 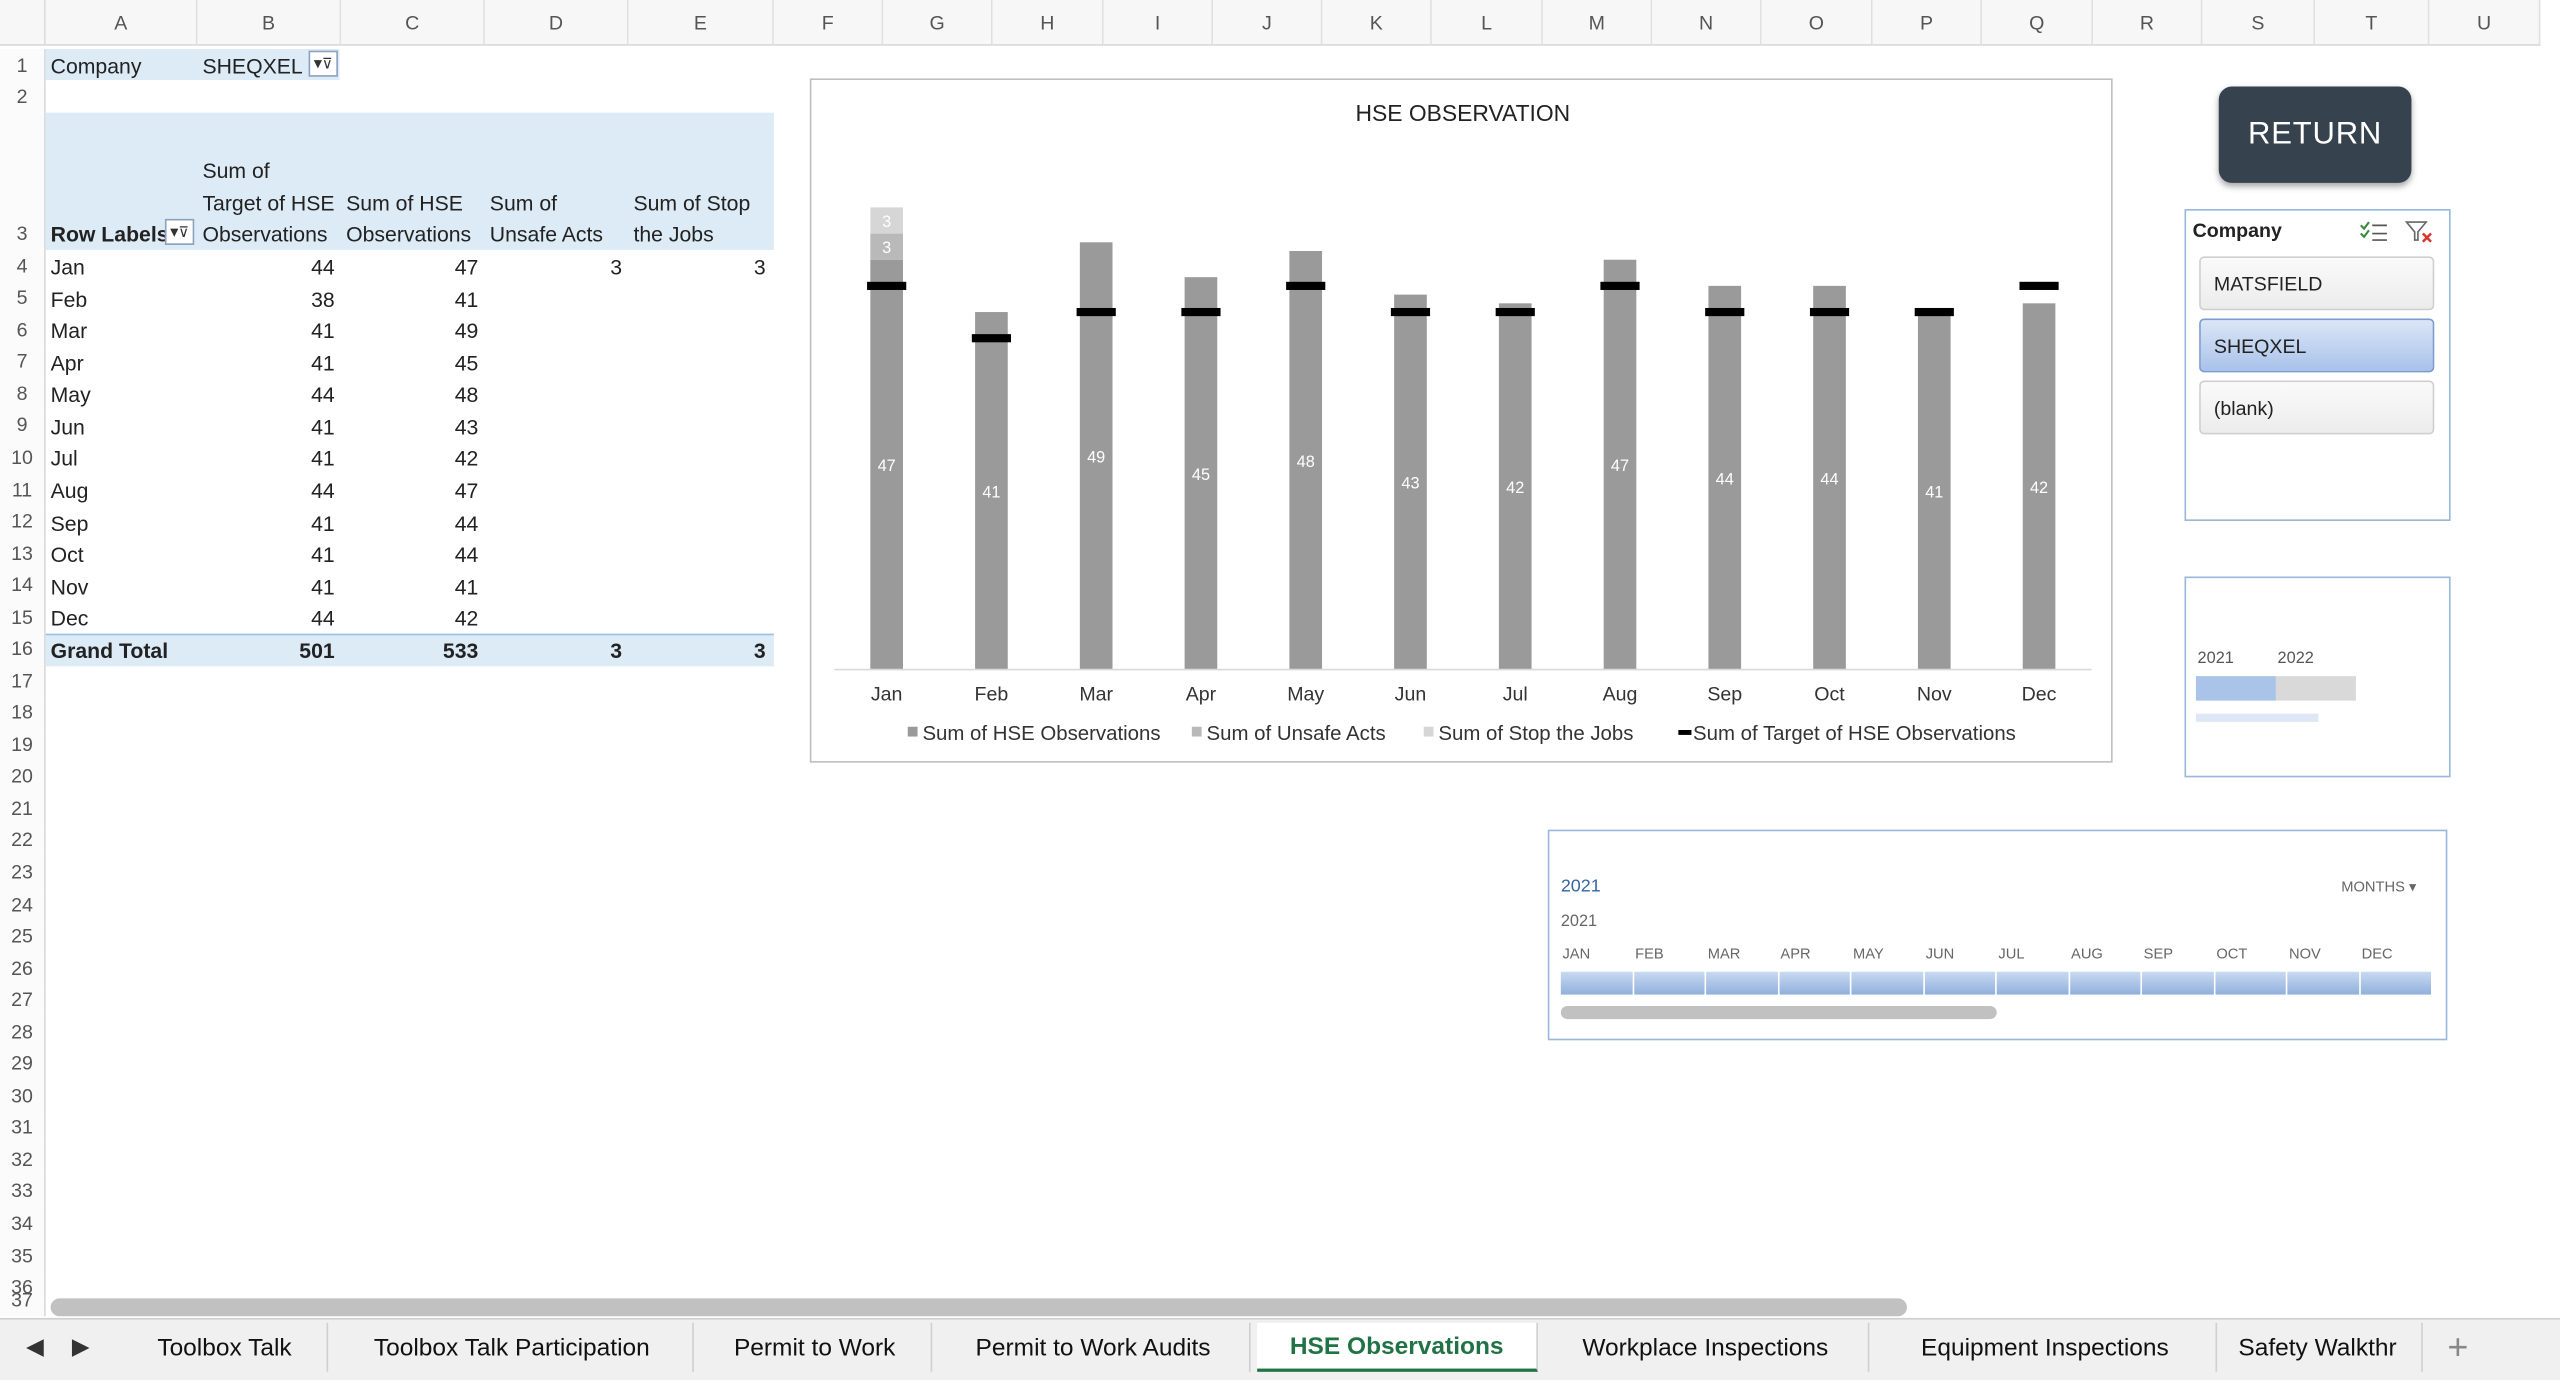 What do you see at coordinates (23, 872) in the screenshot?
I see `row-header: 23` at bounding box center [23, 872].